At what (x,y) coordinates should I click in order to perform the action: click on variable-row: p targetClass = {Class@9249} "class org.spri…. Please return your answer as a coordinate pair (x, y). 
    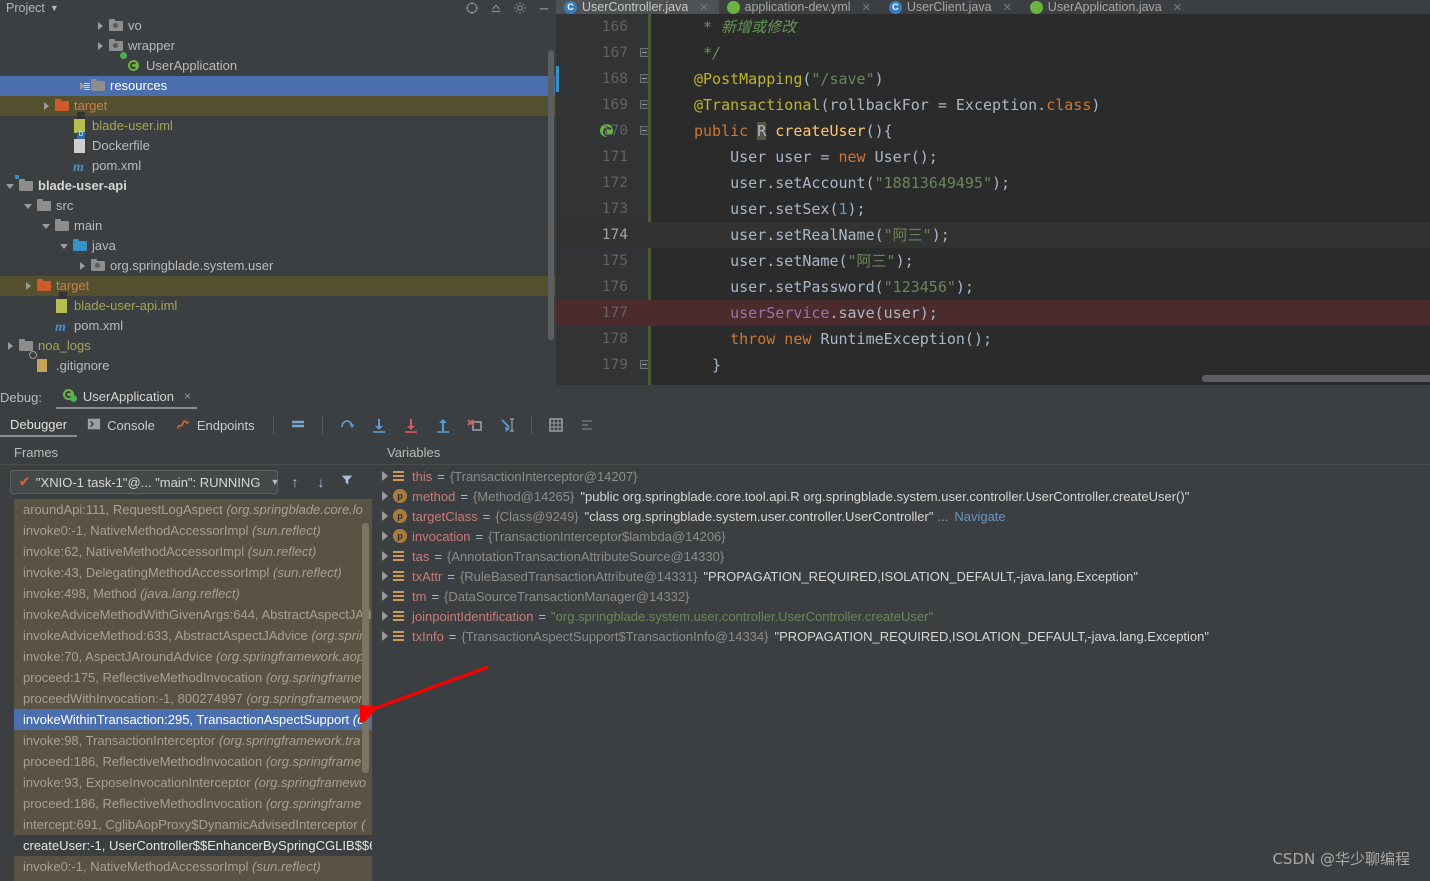
    Looking at the image, I should click on (901, 516).